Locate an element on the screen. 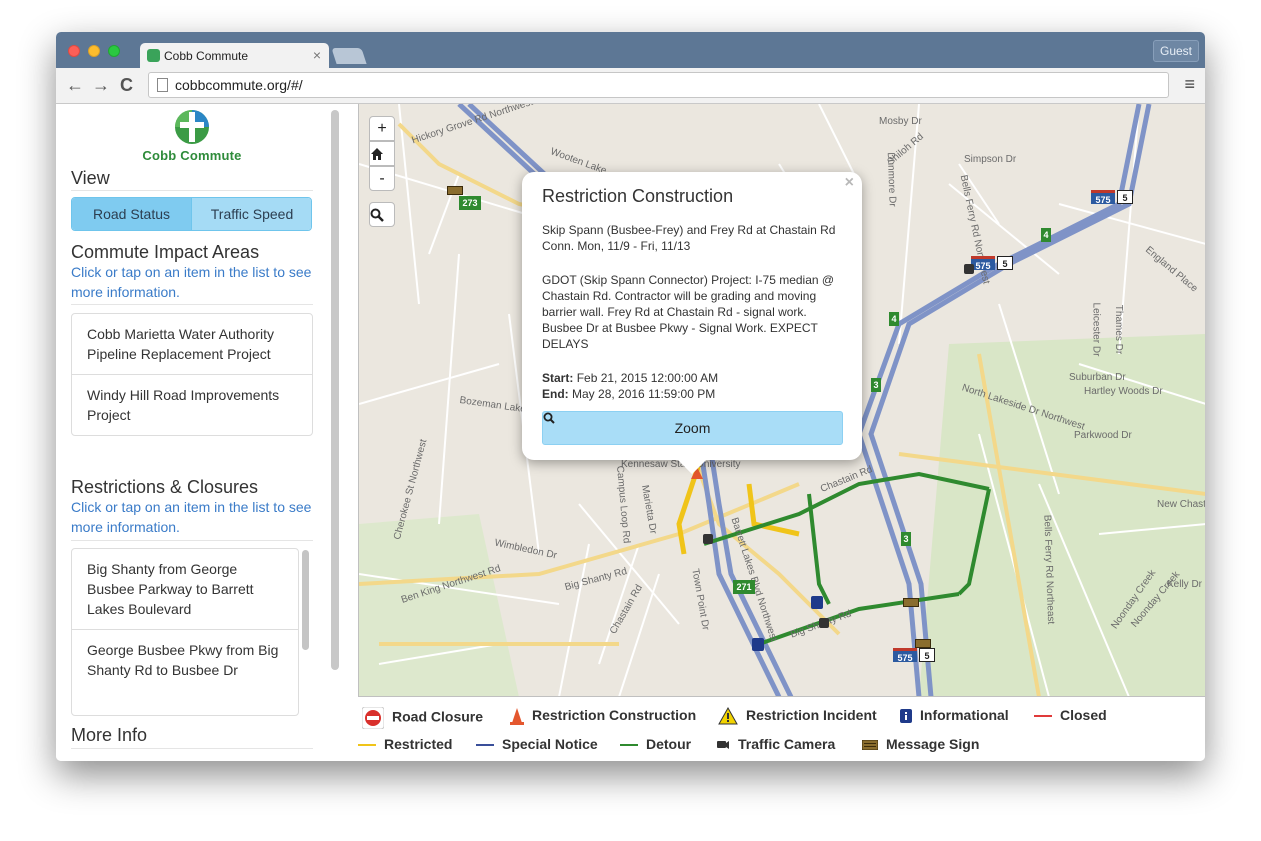 This screenshot has height=841, width=1261. incident-warning-icon is located at coordinates (728, 716).